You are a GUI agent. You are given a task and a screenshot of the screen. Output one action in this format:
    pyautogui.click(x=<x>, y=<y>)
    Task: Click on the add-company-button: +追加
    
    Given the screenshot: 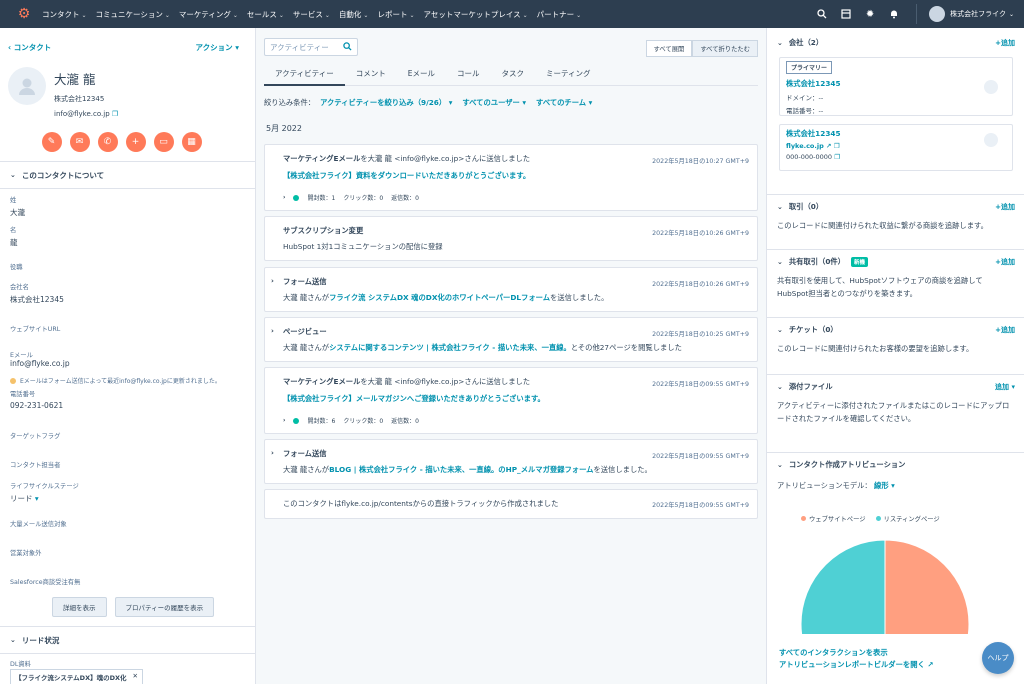 What is the action you would take?
    pyautogui.click(x=1005, y=43)
    